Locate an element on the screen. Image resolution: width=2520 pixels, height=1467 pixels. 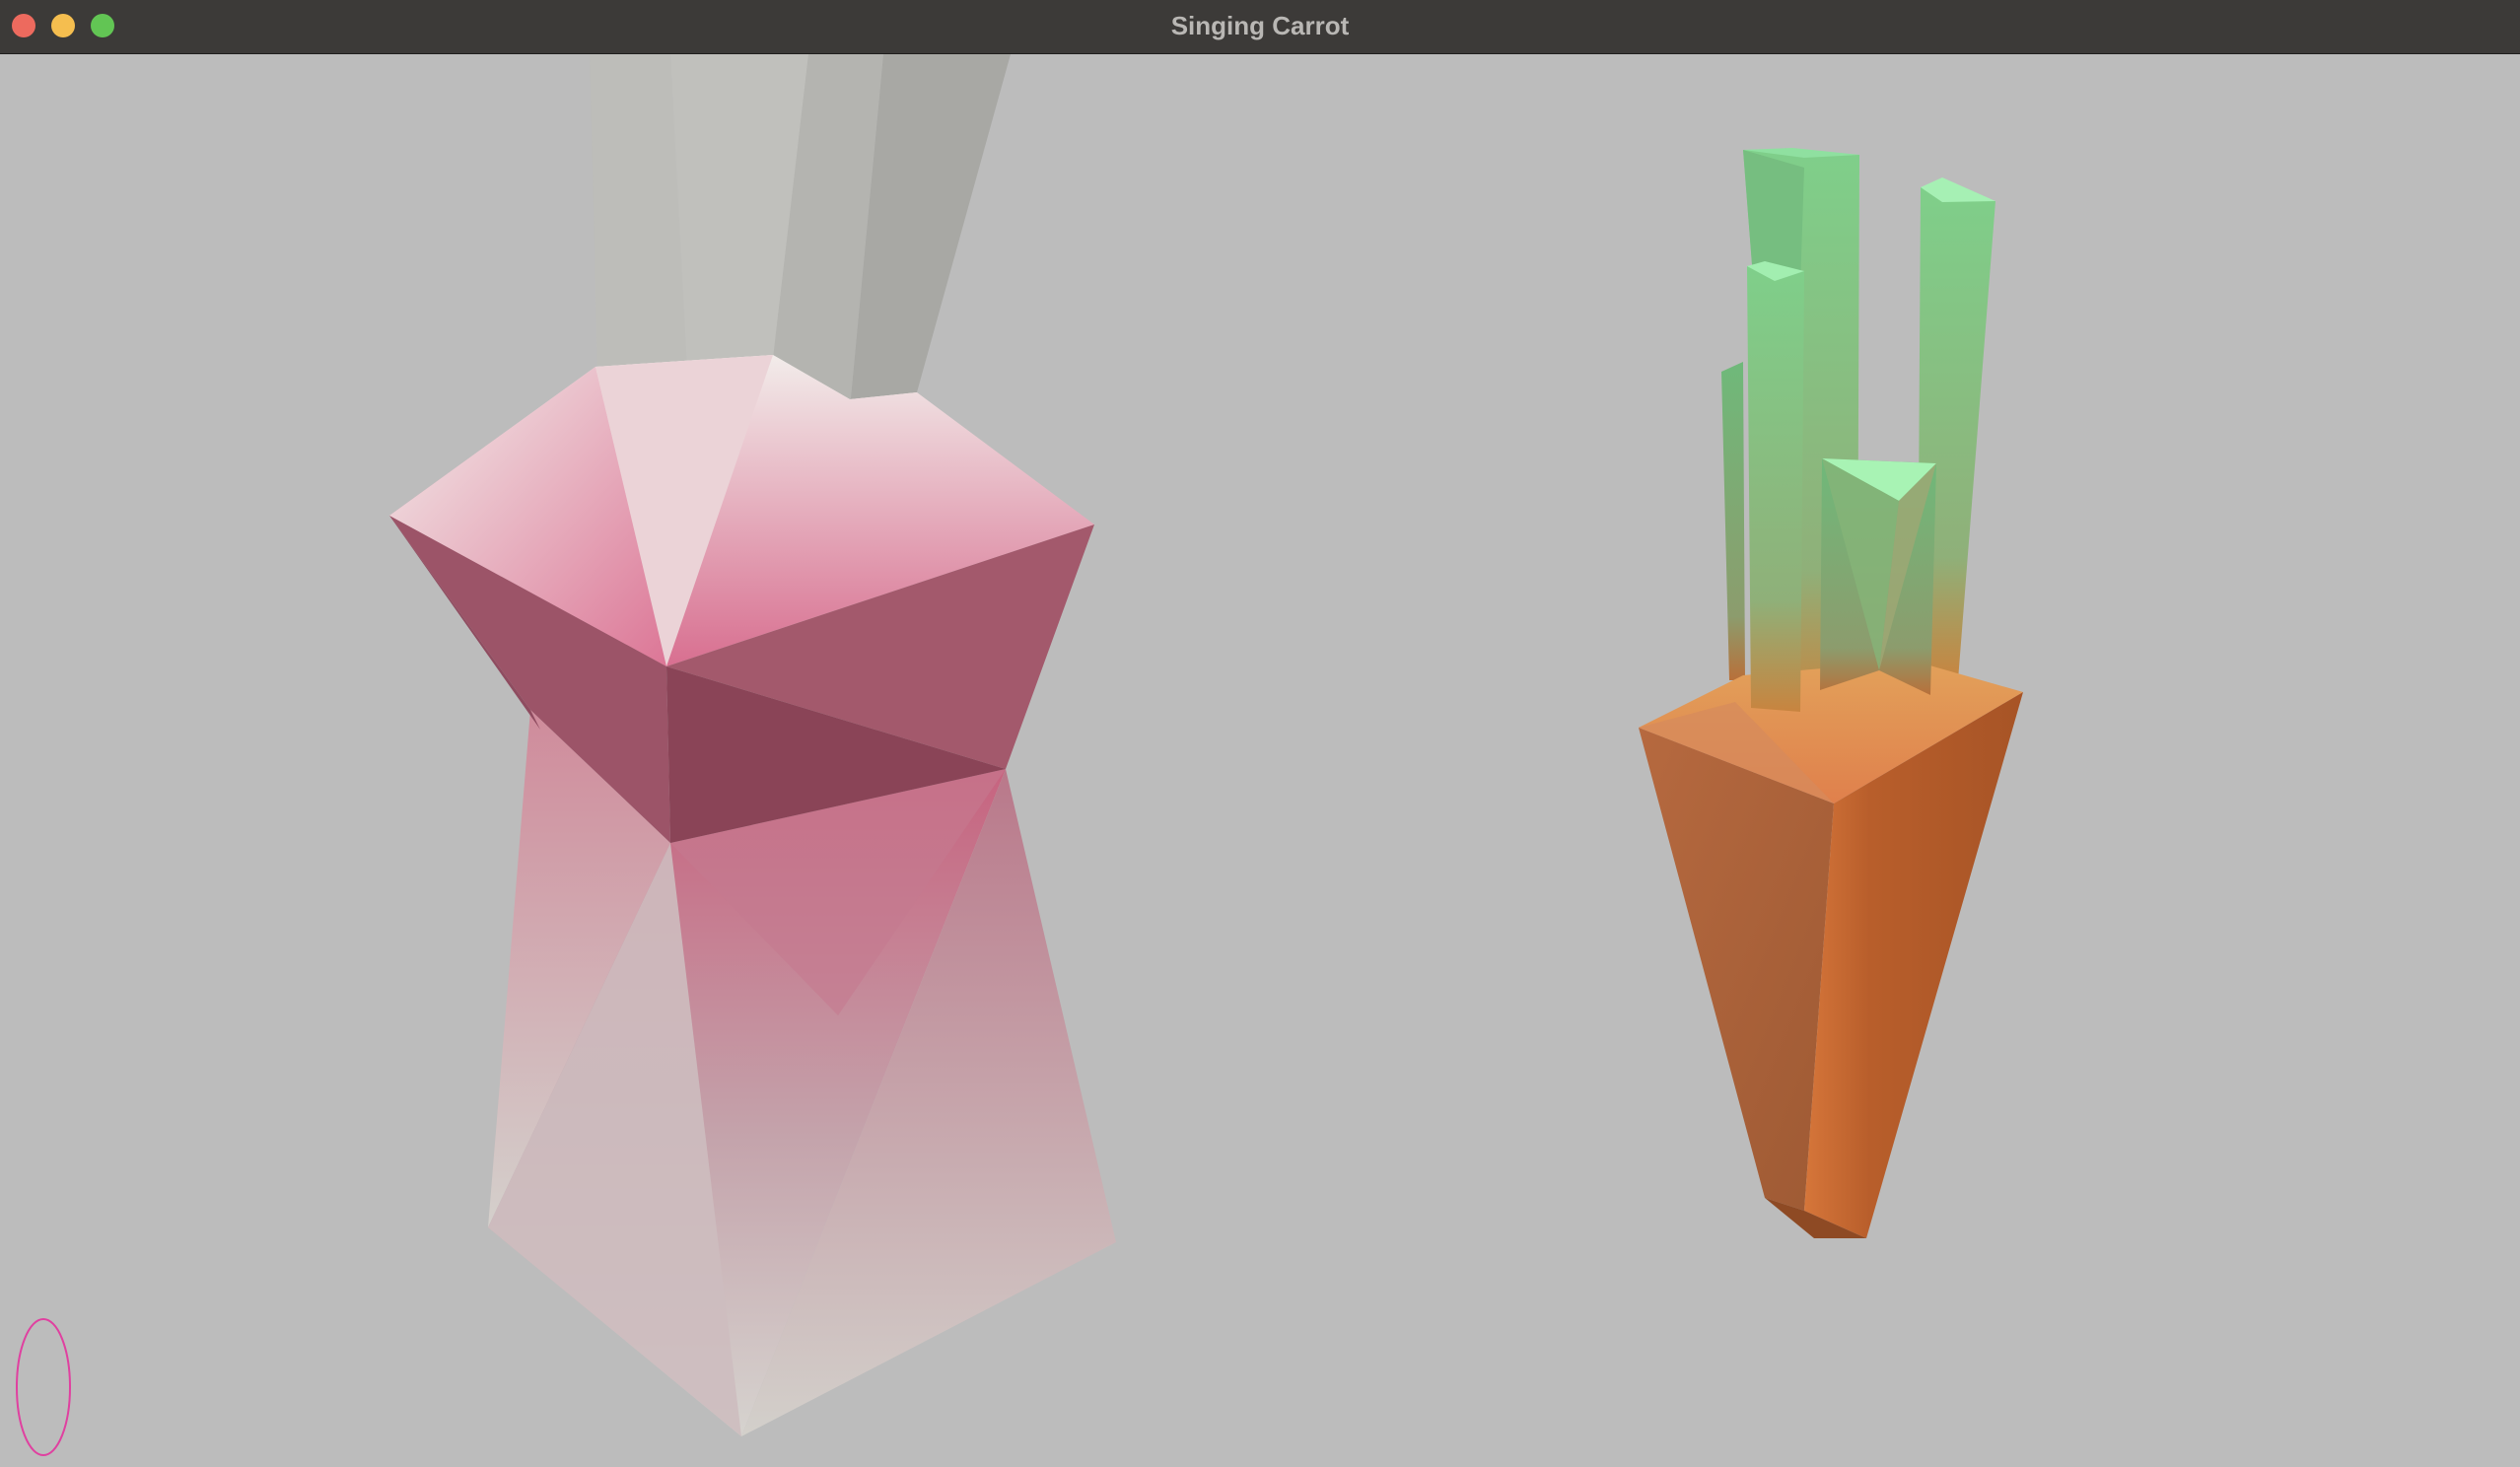
pointer-marker is located at coordinates (43, 1387).